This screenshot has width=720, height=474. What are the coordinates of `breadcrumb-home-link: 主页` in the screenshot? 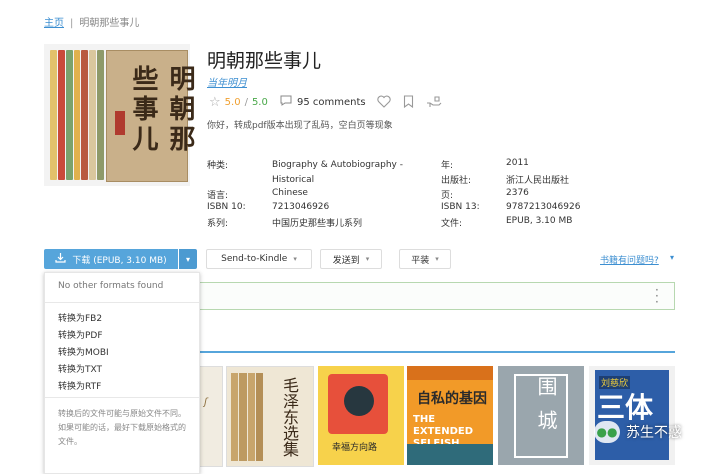 It's located at (54, 23).